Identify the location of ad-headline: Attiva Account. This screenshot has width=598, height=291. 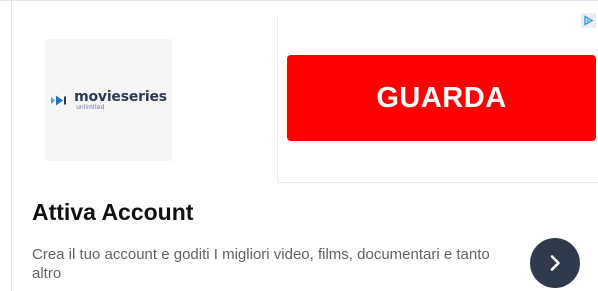
(112, 212).